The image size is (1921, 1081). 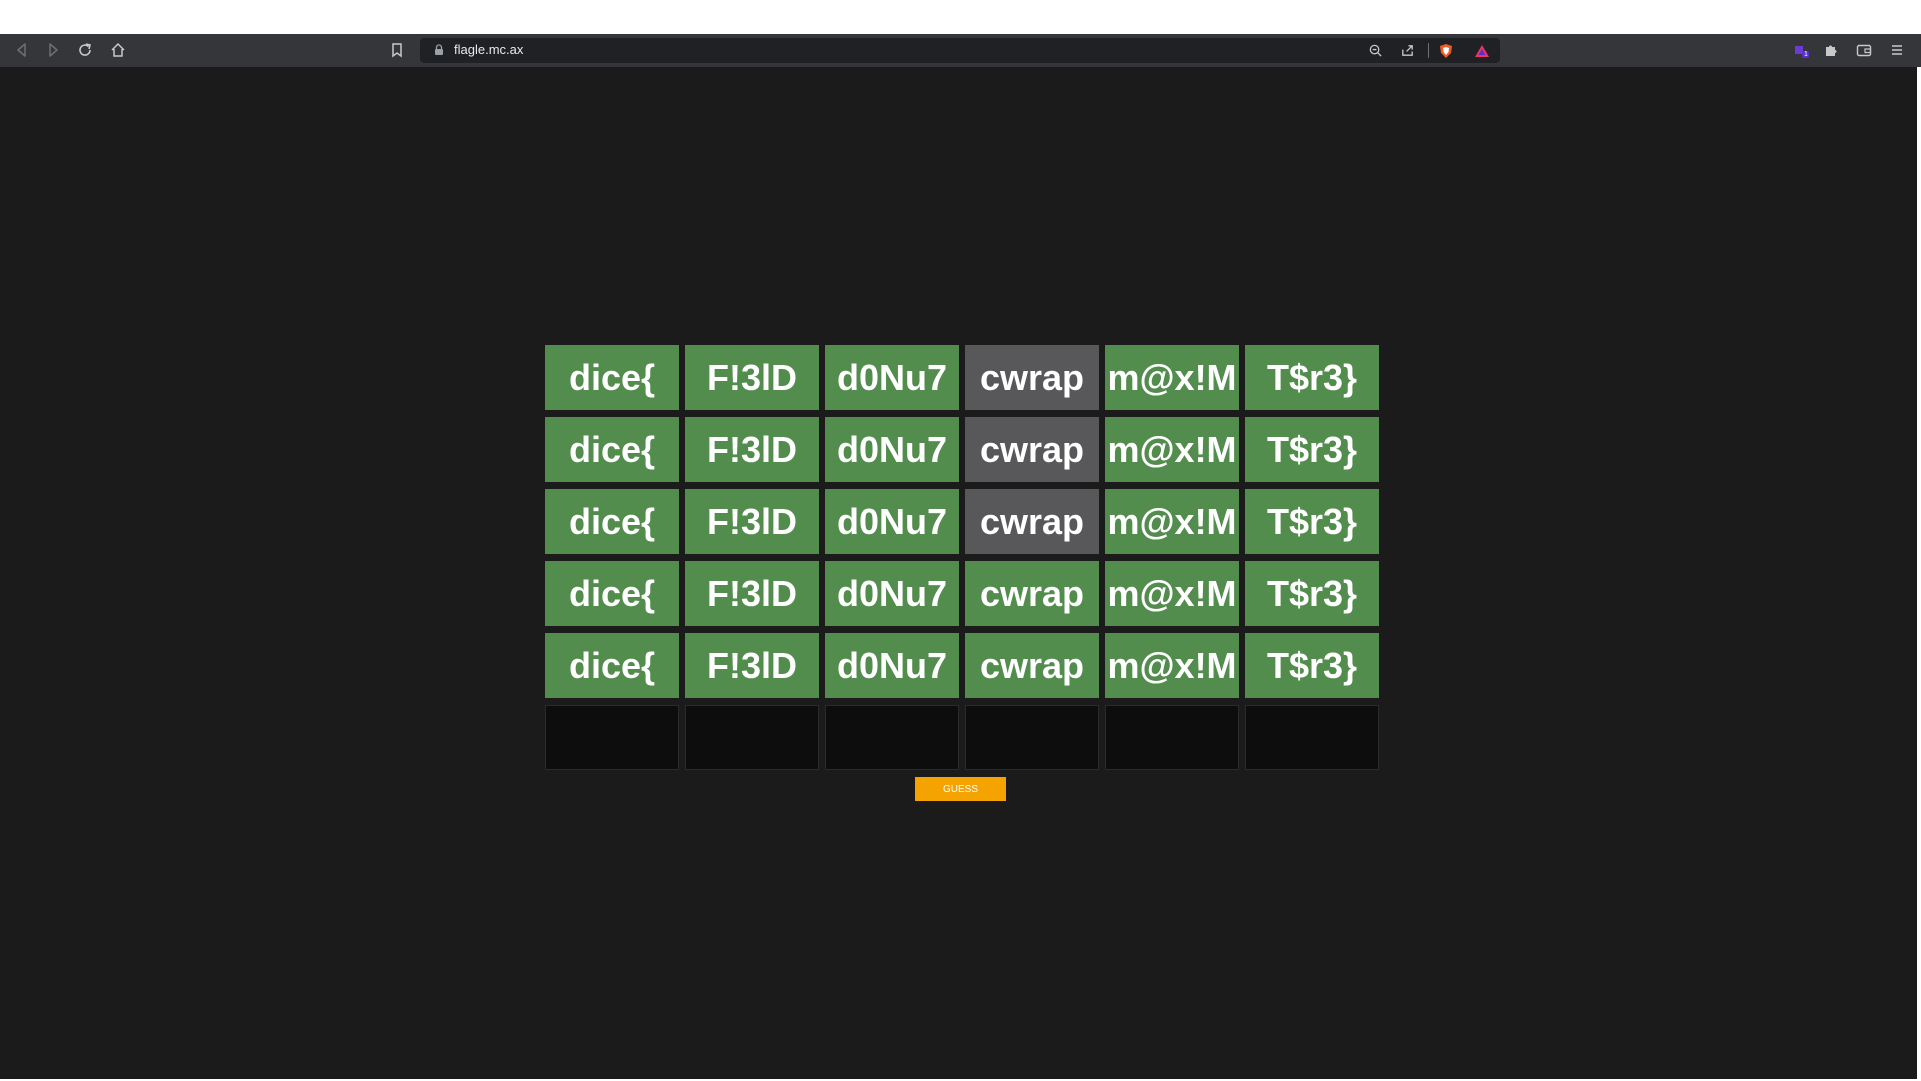 I want to click on zoom-icon, so click(x=1375, y=50).